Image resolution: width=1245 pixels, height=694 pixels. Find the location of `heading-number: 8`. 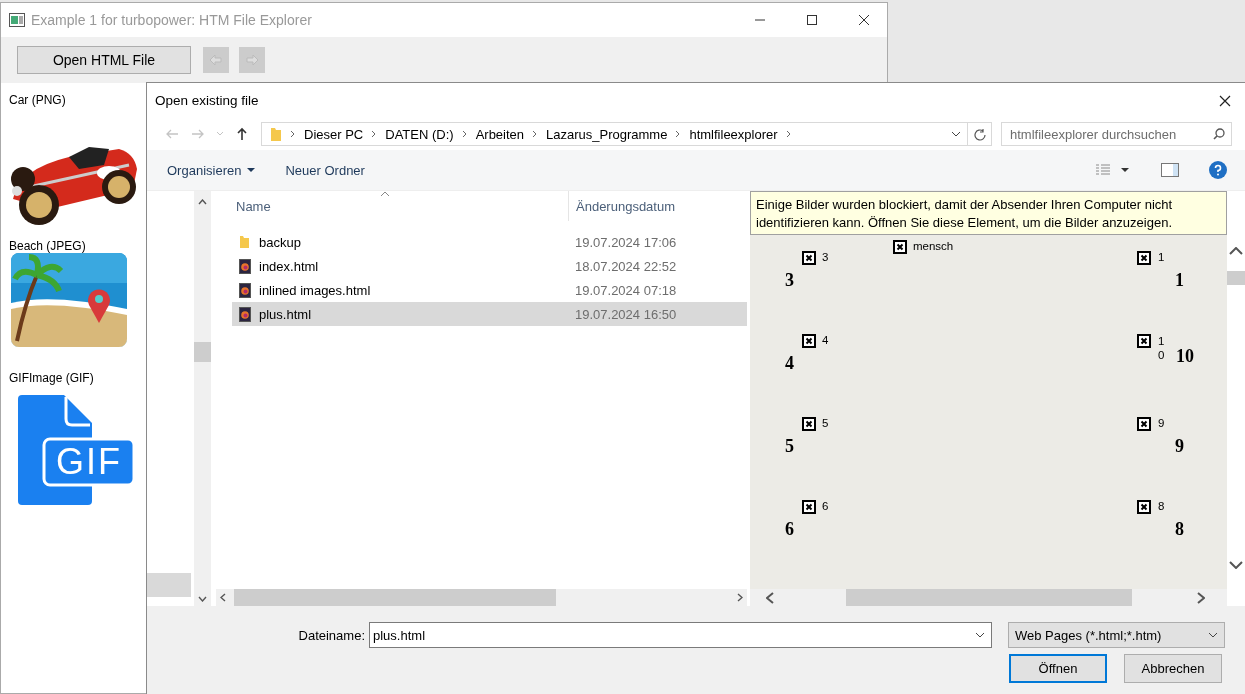

heading-number: 8 is located at coordinates (1180, 529).